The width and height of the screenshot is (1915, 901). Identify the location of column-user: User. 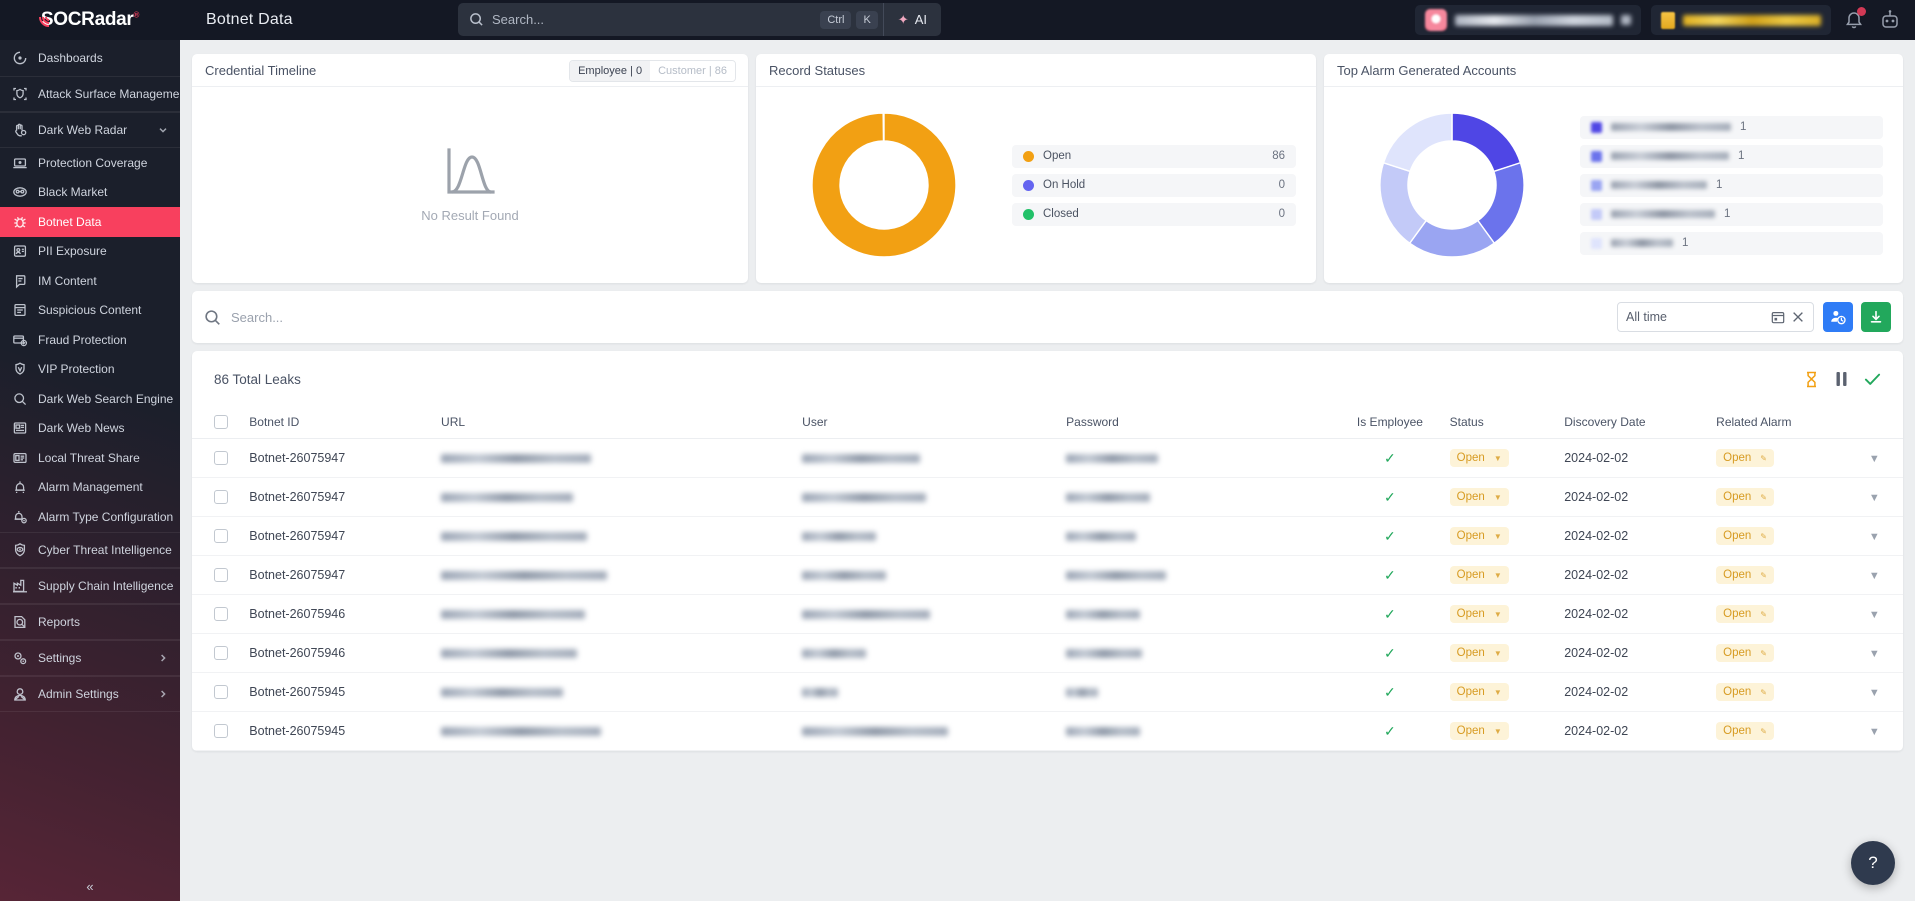
(934, 423).